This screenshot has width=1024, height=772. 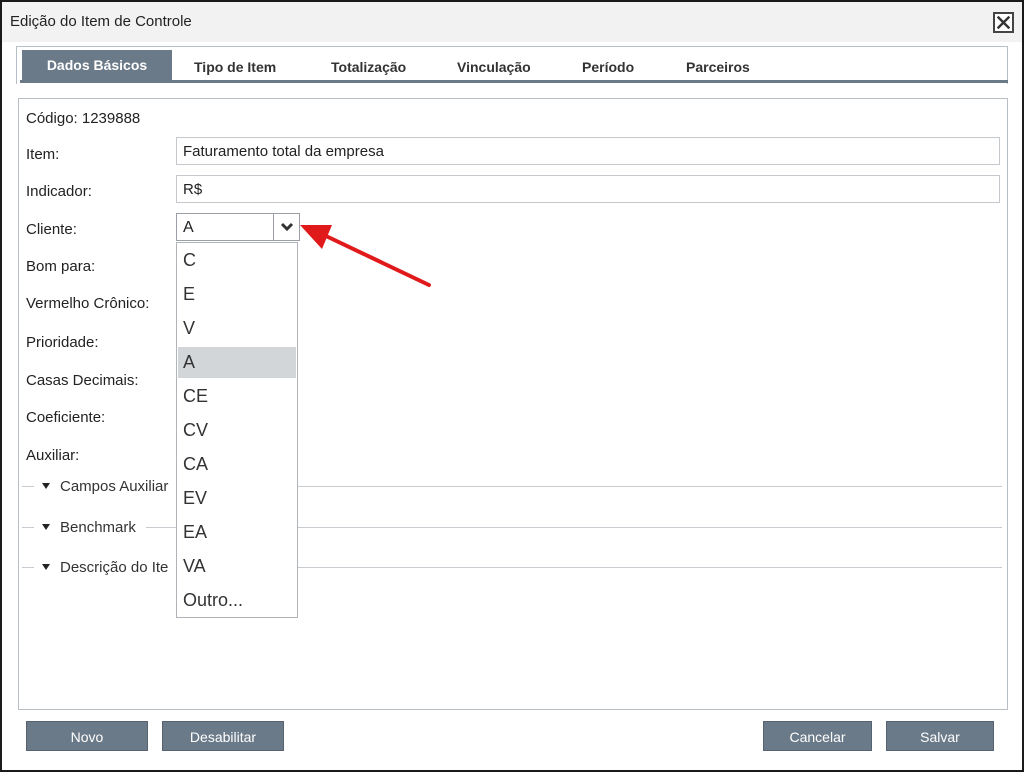 What do you see at coordinates (82, 380) in the screenshot?
I see `casas-decimais-label: Casas Decimais:` at bounding box center [82, 380].